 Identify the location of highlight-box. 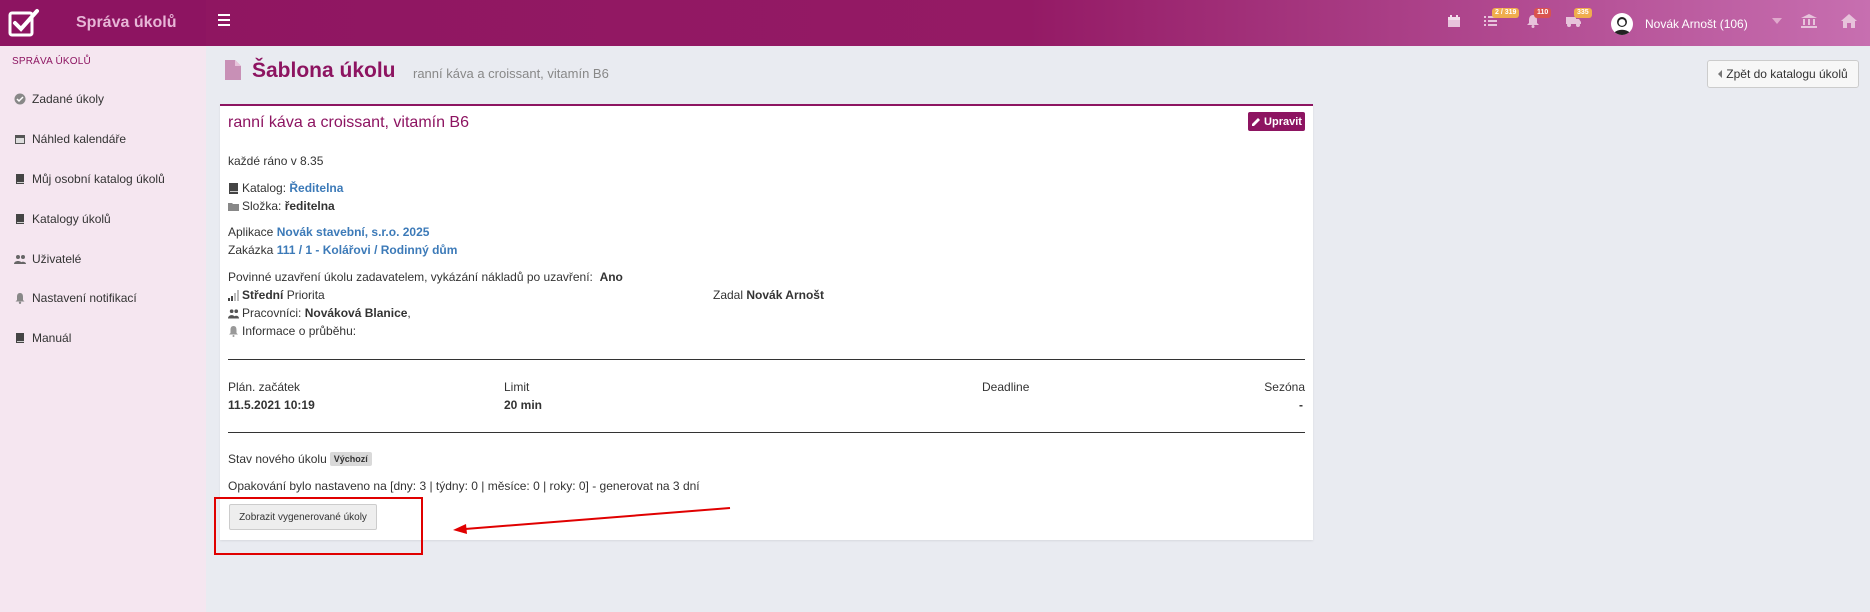
(318, 526).